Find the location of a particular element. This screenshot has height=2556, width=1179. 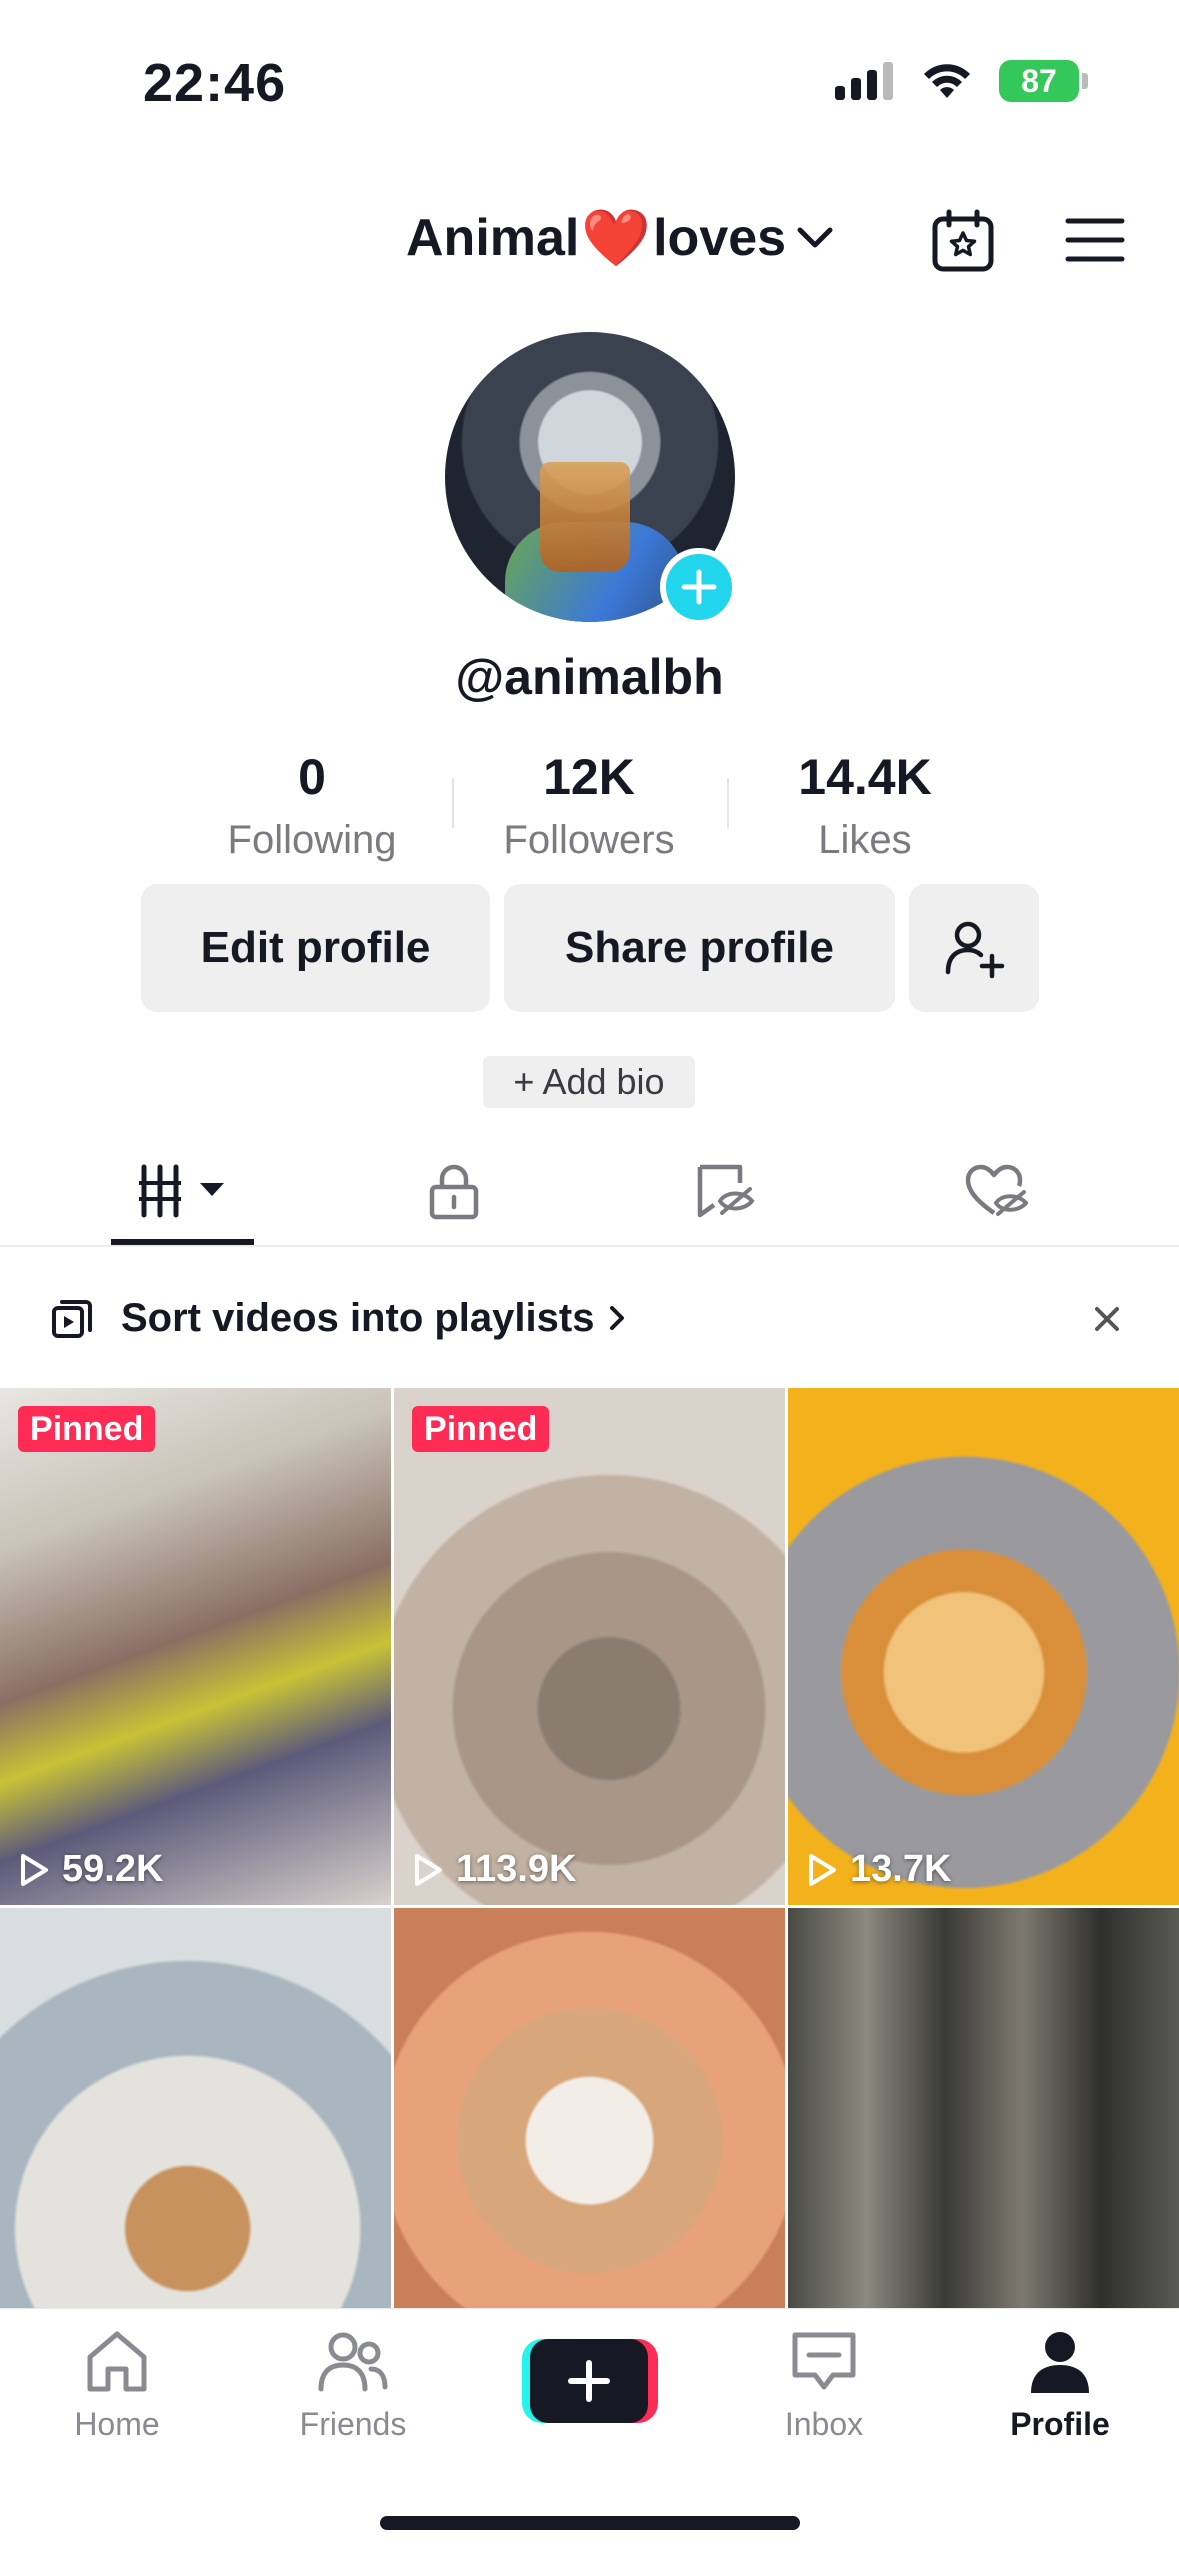

nav-friends-label: Friends is located at coordinates (353, 2424).